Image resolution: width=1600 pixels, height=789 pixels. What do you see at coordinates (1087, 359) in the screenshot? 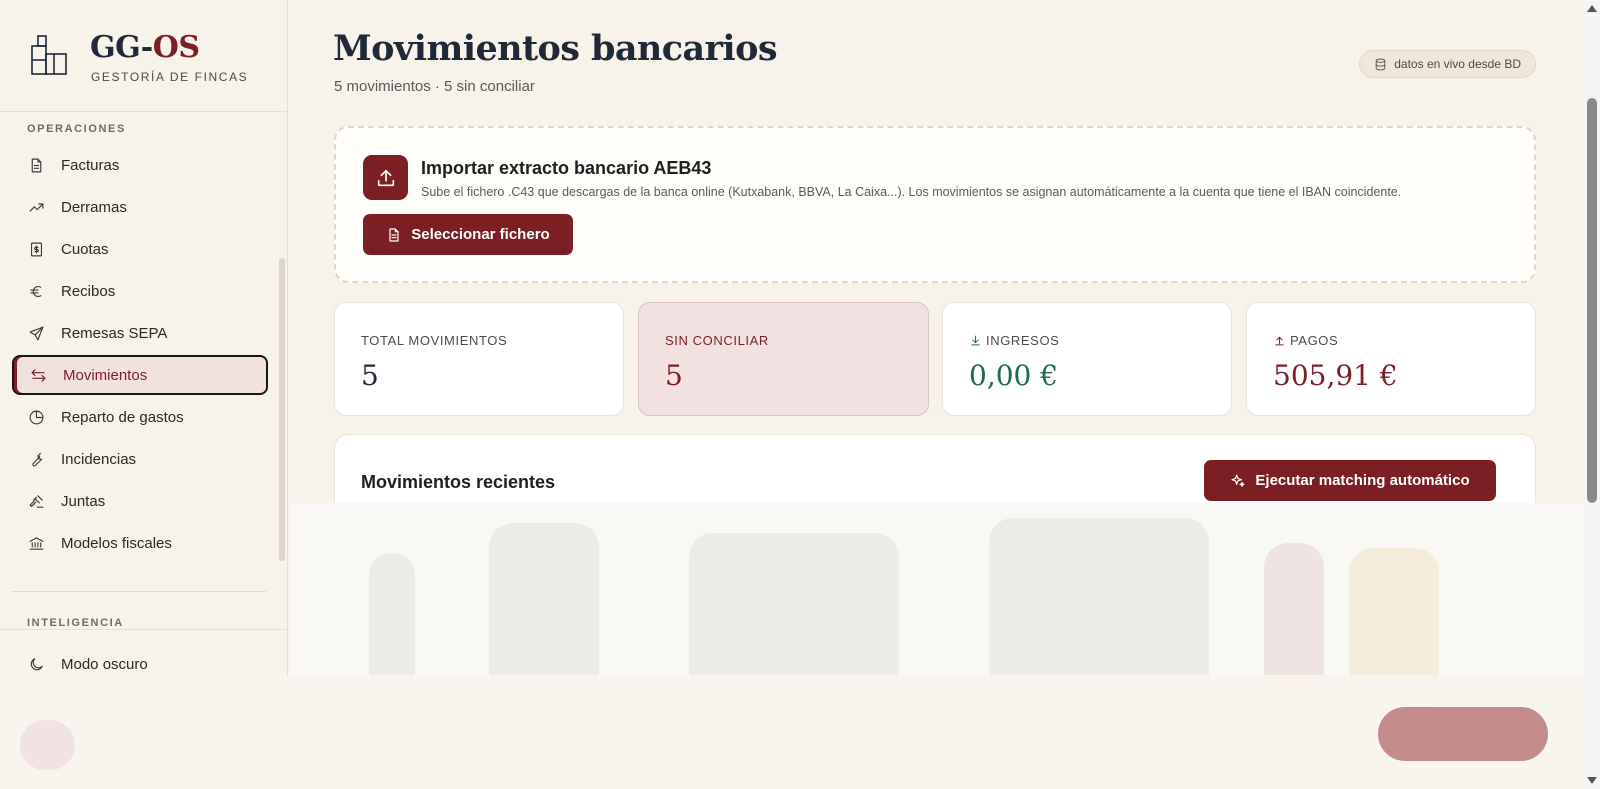
I see `stat-ingresos: INGRESOS 0,00 €` at bounding box center [1087, 359].